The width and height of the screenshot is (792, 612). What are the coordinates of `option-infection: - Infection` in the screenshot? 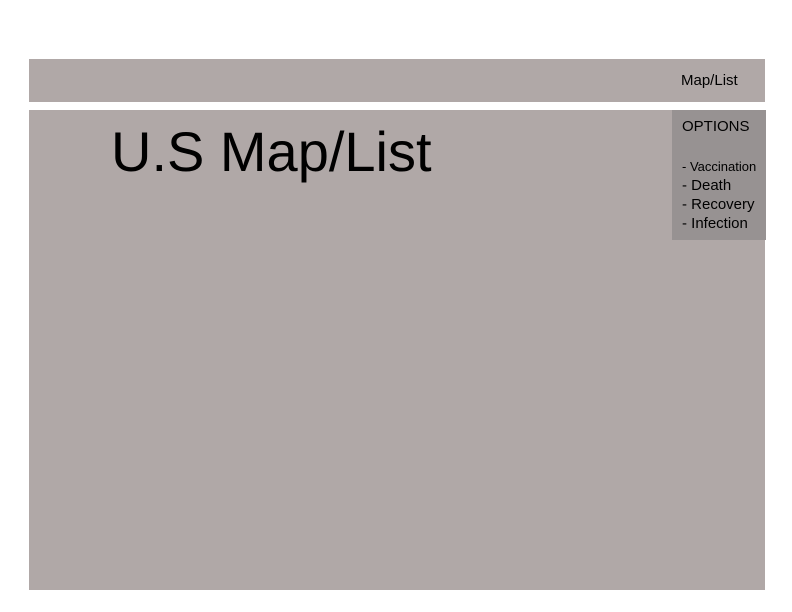 It's located at (719, 223).